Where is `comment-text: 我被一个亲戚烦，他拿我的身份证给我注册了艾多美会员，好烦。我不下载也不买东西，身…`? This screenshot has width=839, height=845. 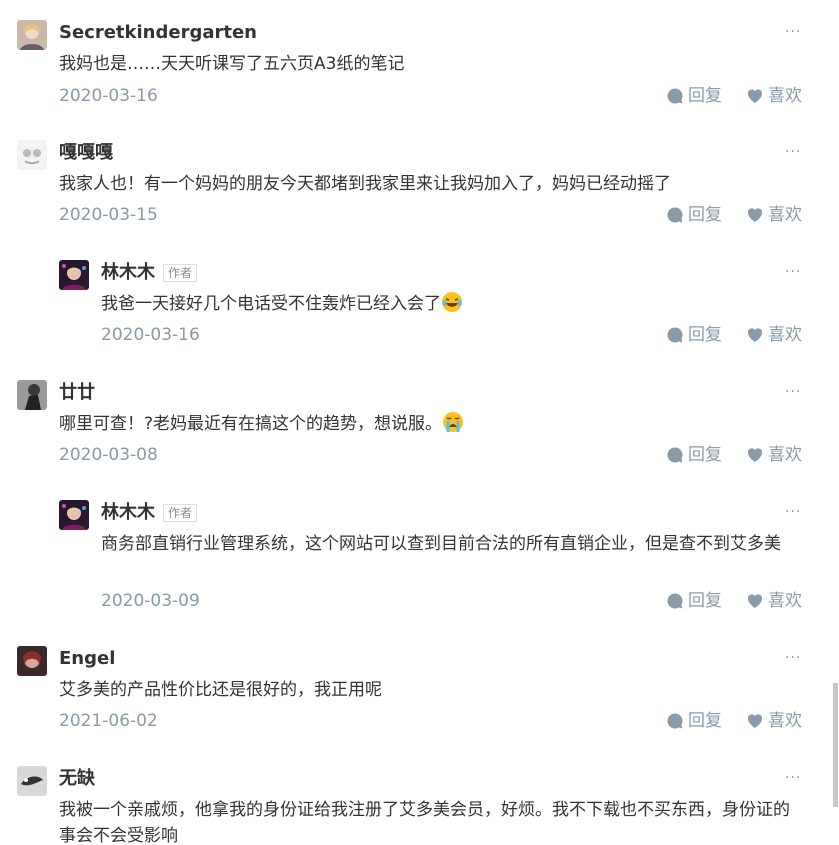 comment-text: 我被一个亲戚烦，他拿我的身份证给我注册了艾多美会员，好烦。我不下载也不买东西，身… is located at coordinates (424, 822).